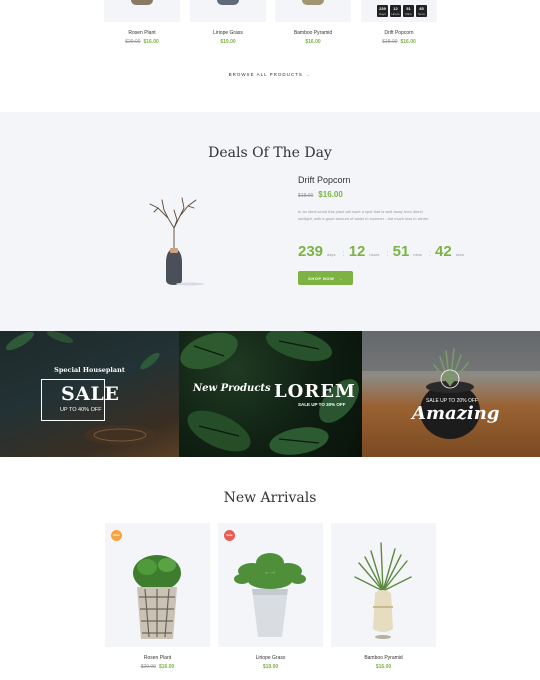 The width and height of the screenshot is (540, 680). Describe the element at coordinates (402, 11) in the screenshot. I see `mini-countdown: 239 Days 12 Hours 51 Mins 45 Secs` at that location.